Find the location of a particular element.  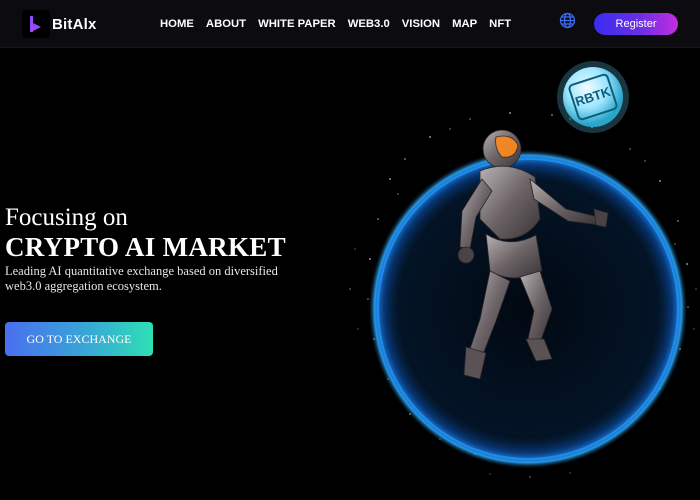

hero-title-line2: CRYPTO AI MARKET is located at coordinates (145, 247).